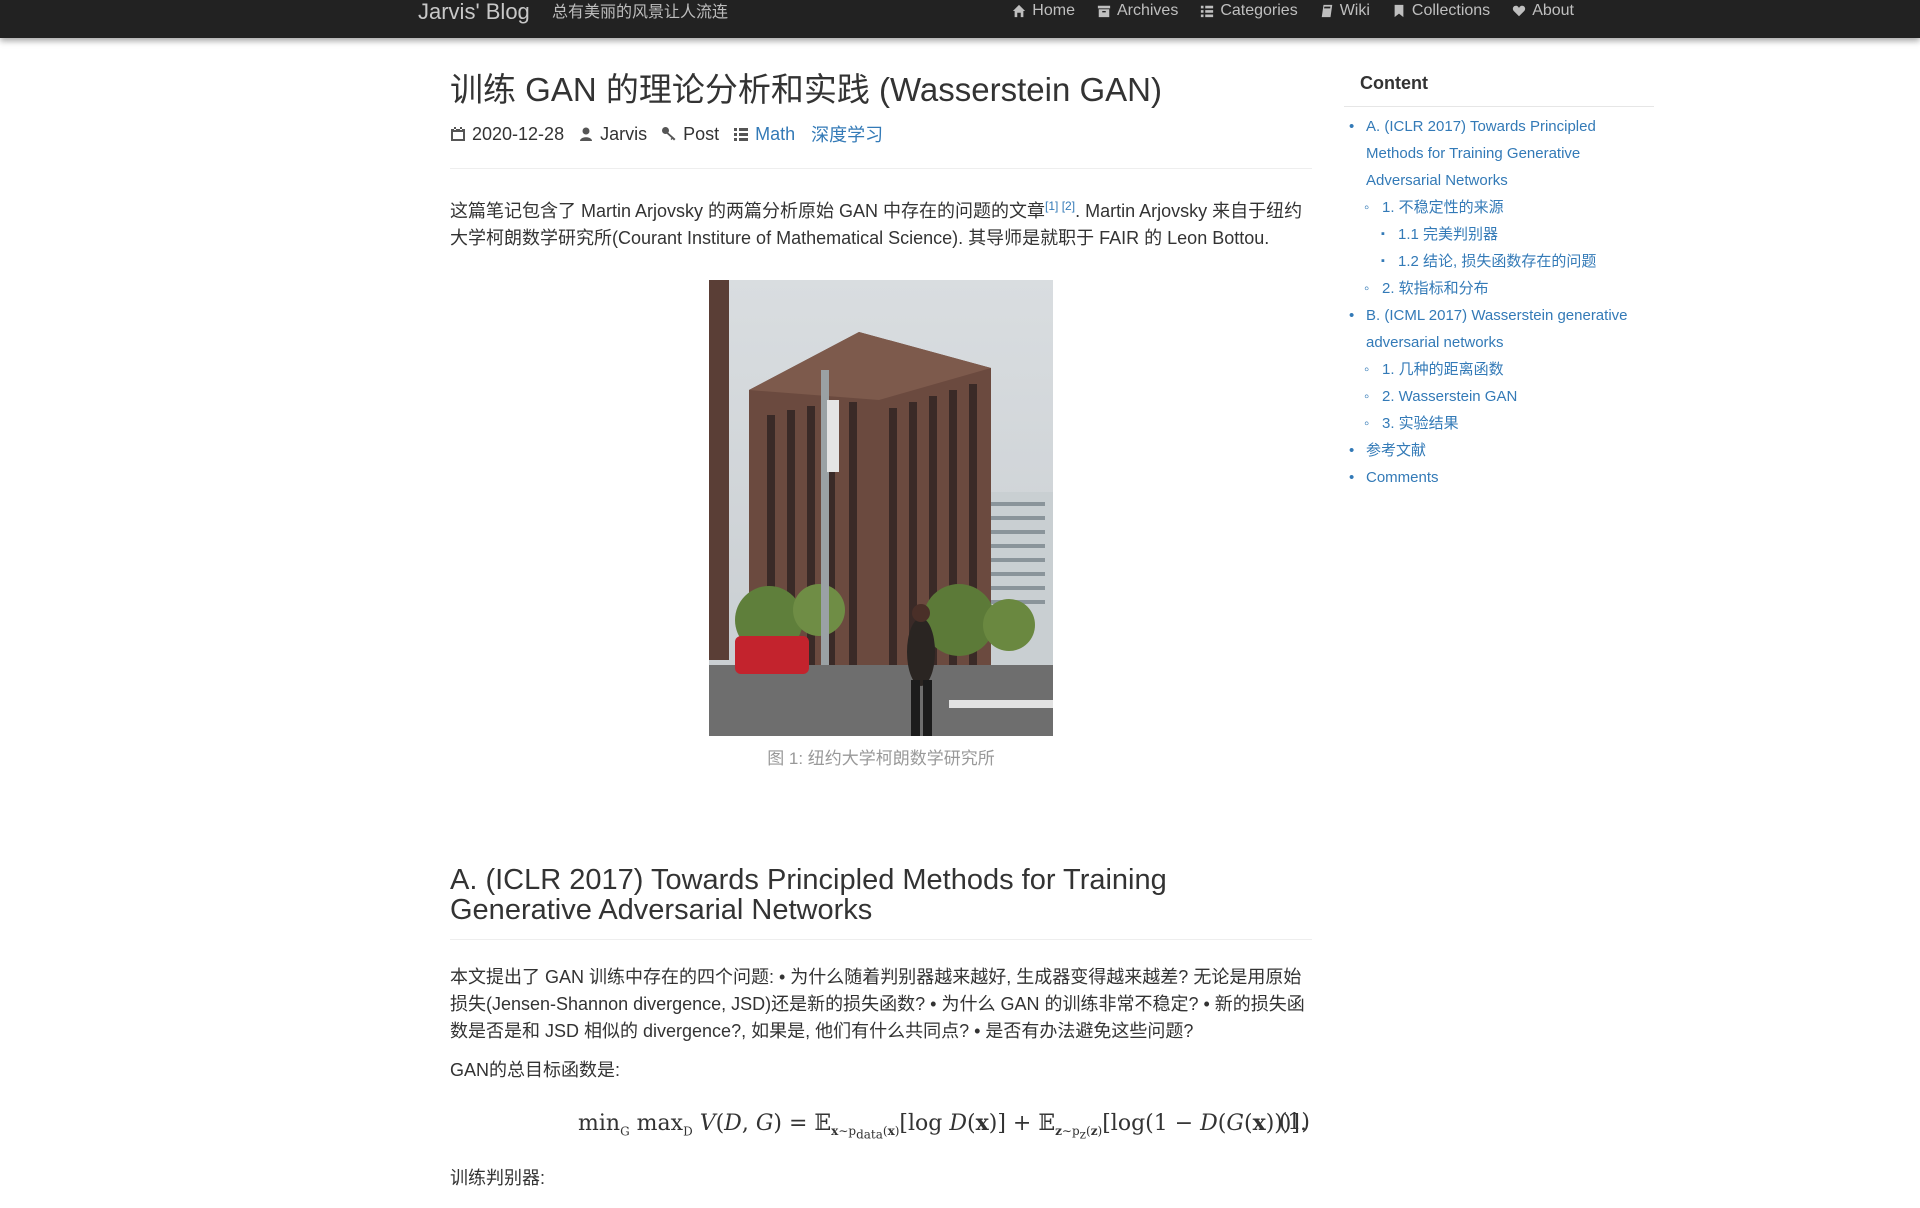  I want to click on nav-wiki: Wiki, so click(1345, 11).